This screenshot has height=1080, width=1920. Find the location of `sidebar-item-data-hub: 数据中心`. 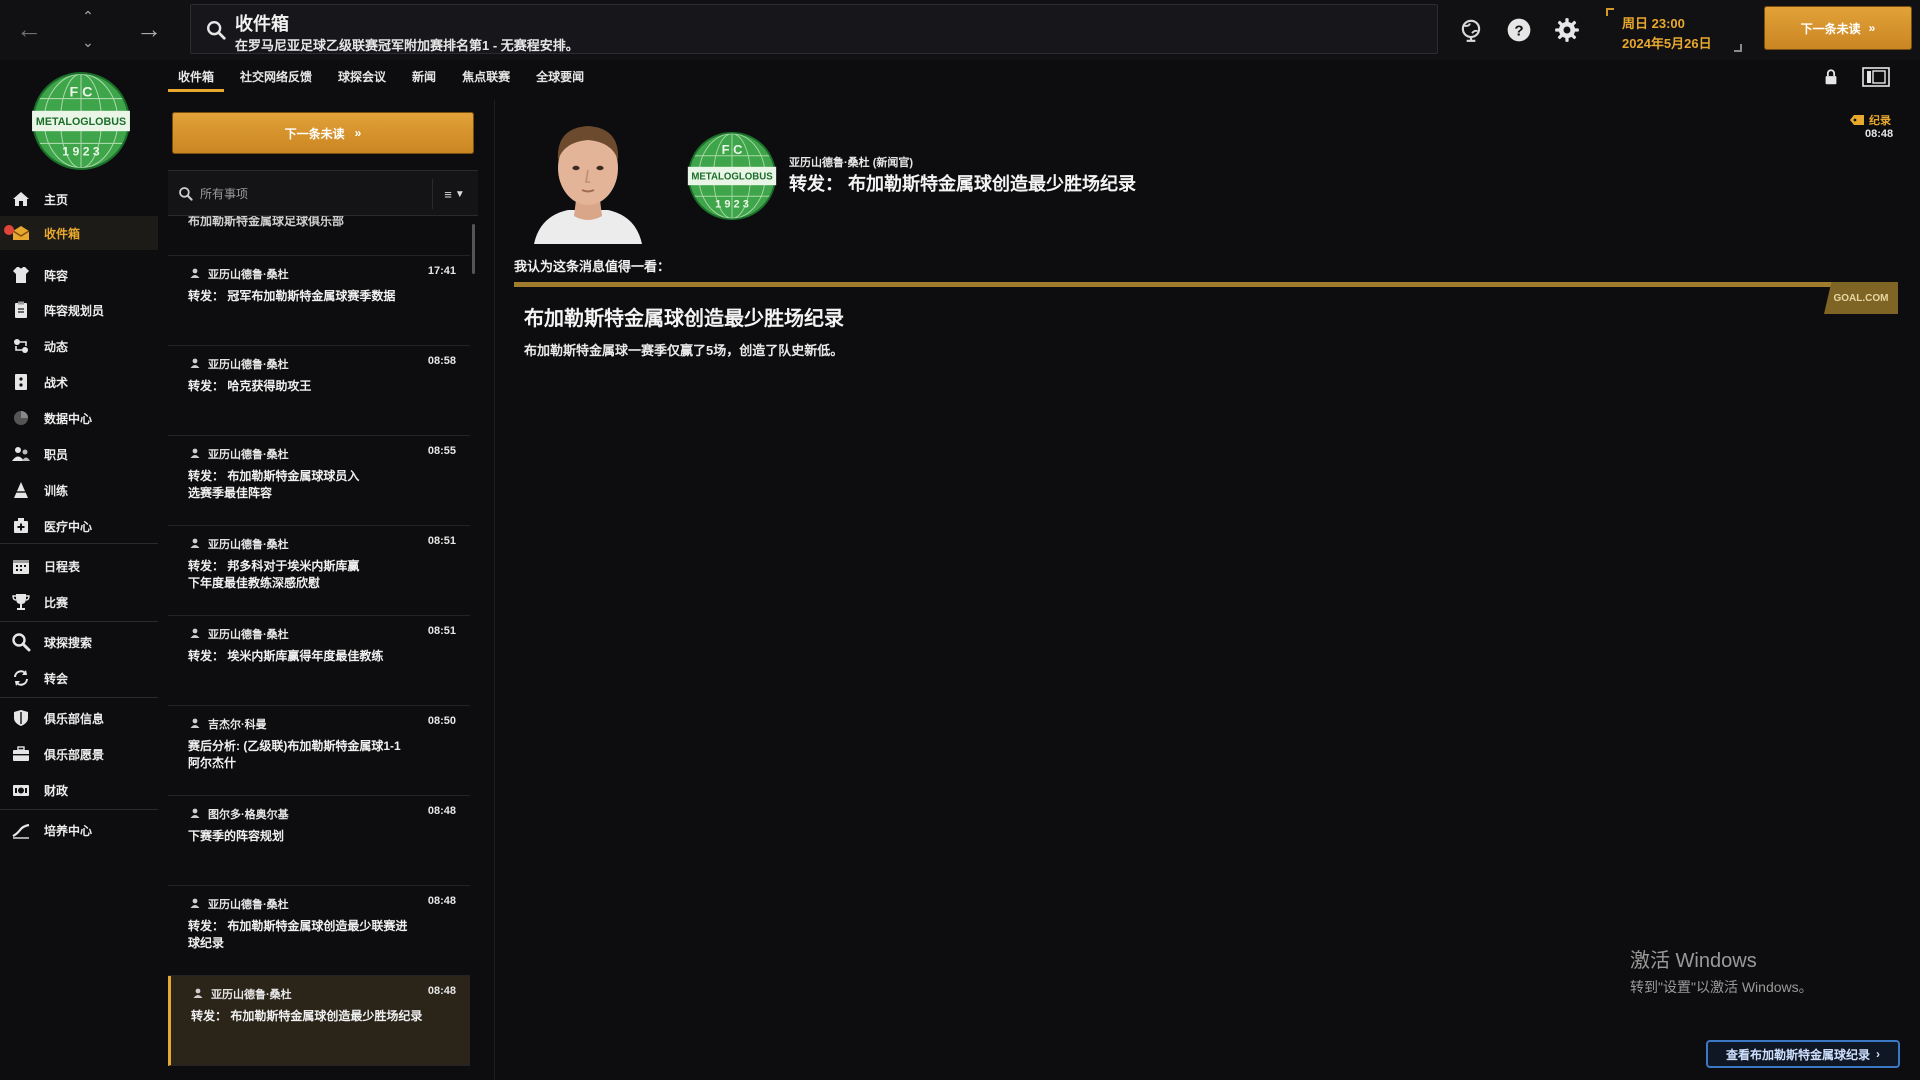

sidebar-item-data-hub: 数据中心 is located at coordinates (79, 418).